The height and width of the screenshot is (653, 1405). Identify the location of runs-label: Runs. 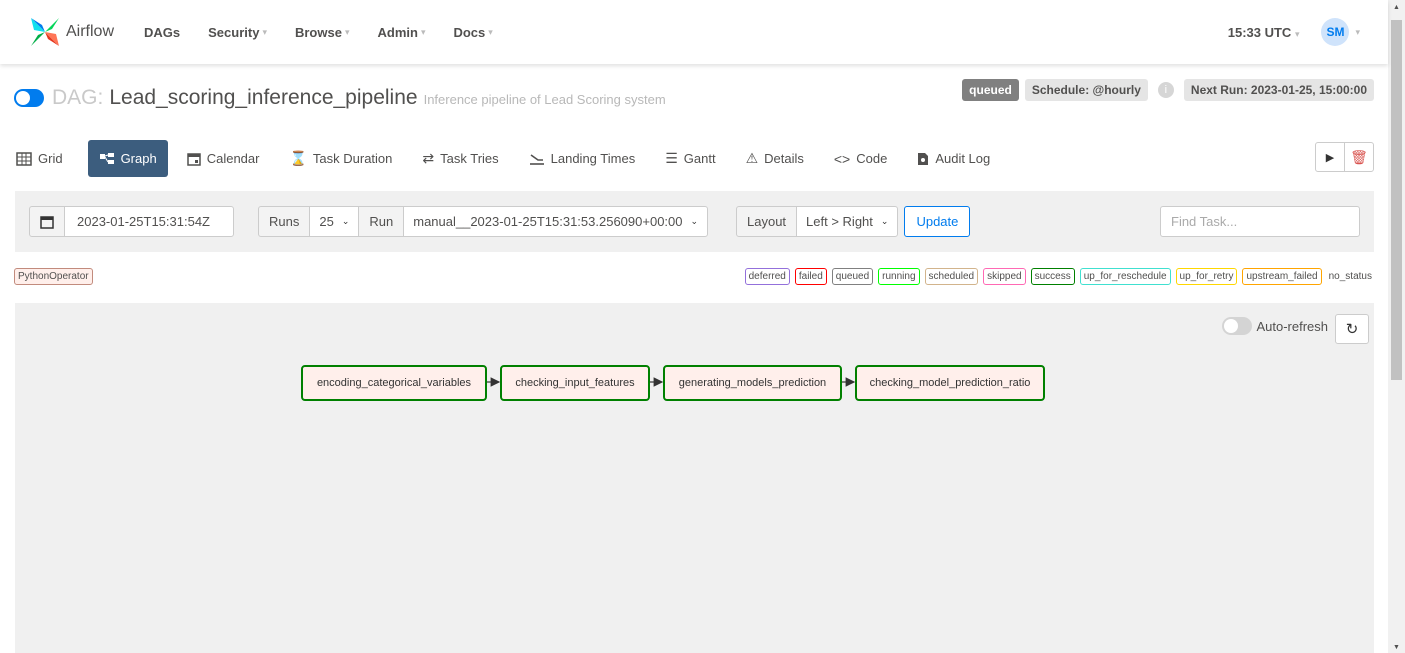
(284, 221).